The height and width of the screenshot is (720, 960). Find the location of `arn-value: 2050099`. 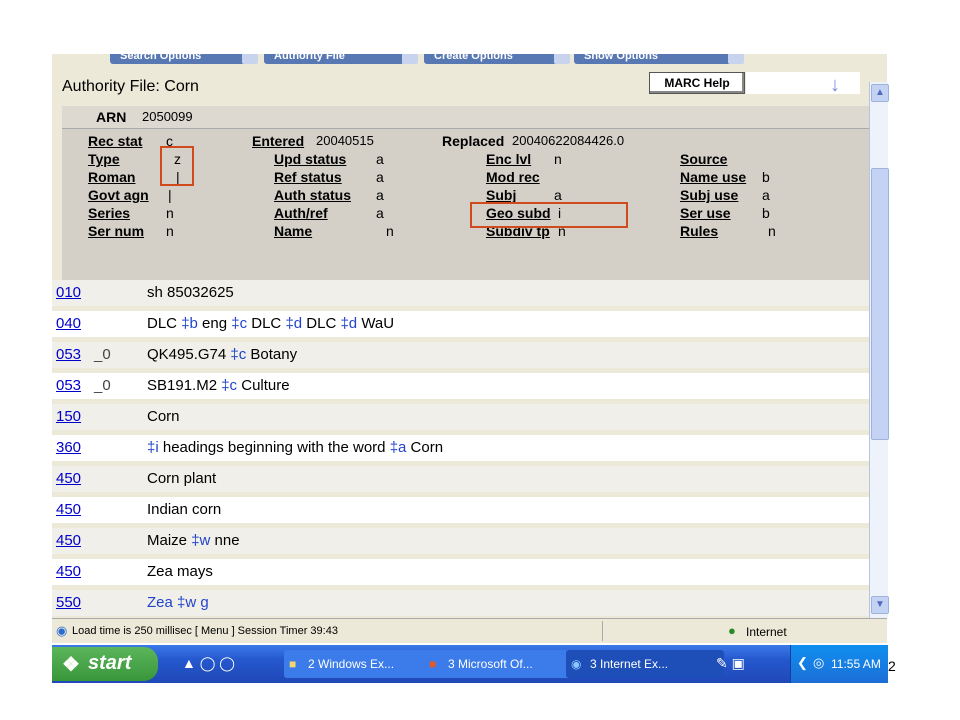

arn-value: 2050099 is located at coordinates (167, 116).